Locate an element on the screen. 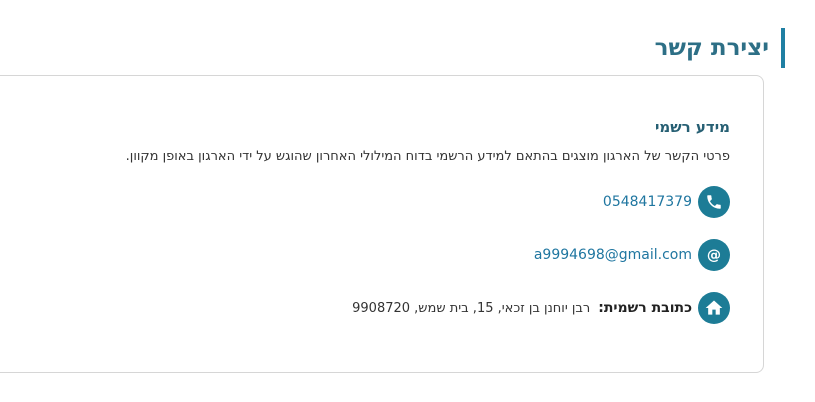 This screenshot has height=402, width=815. phone-link: 0548417379 is located at coordinates (647, 202).